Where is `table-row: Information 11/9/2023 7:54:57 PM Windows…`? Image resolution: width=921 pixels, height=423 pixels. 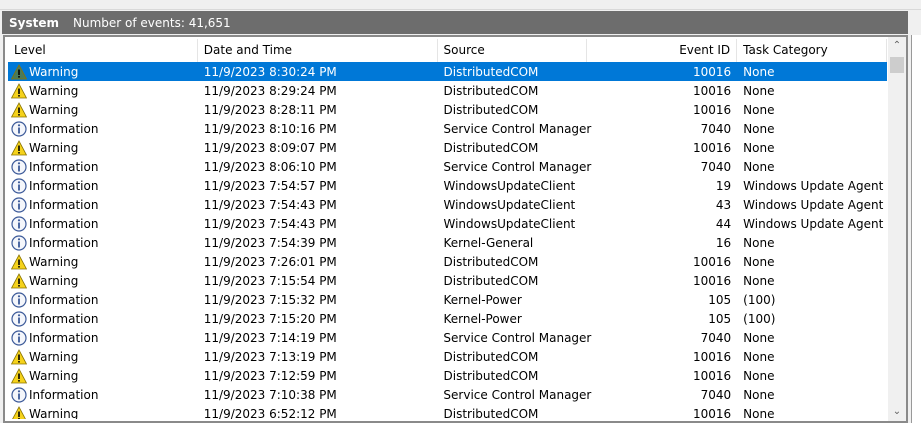 table-row: Information 11/9/2023 7:54:57 PM Windows… is located at coordinates (447, 185).